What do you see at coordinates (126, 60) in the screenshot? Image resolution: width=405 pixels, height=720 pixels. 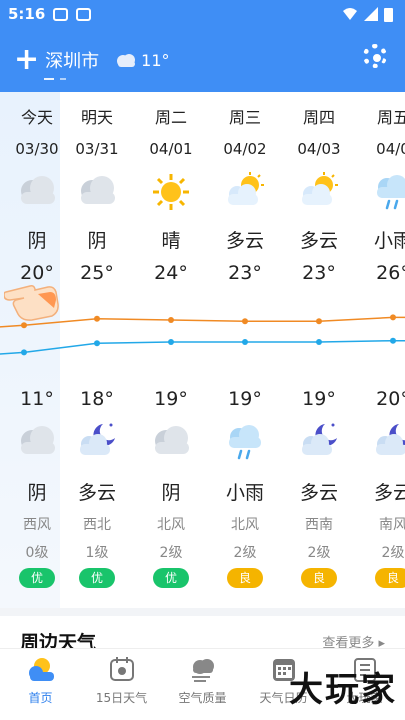 I see `cloudy-icon` at bounding box center [126, 60].